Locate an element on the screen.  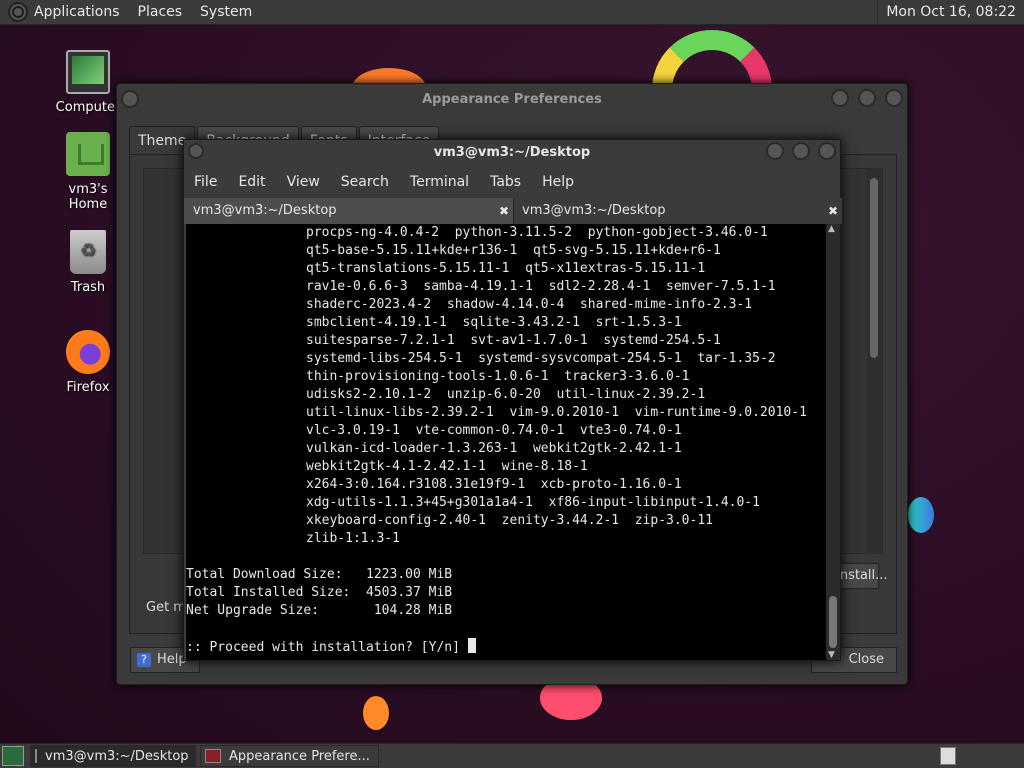
appearance-icon is located at coordinates (213, 756).